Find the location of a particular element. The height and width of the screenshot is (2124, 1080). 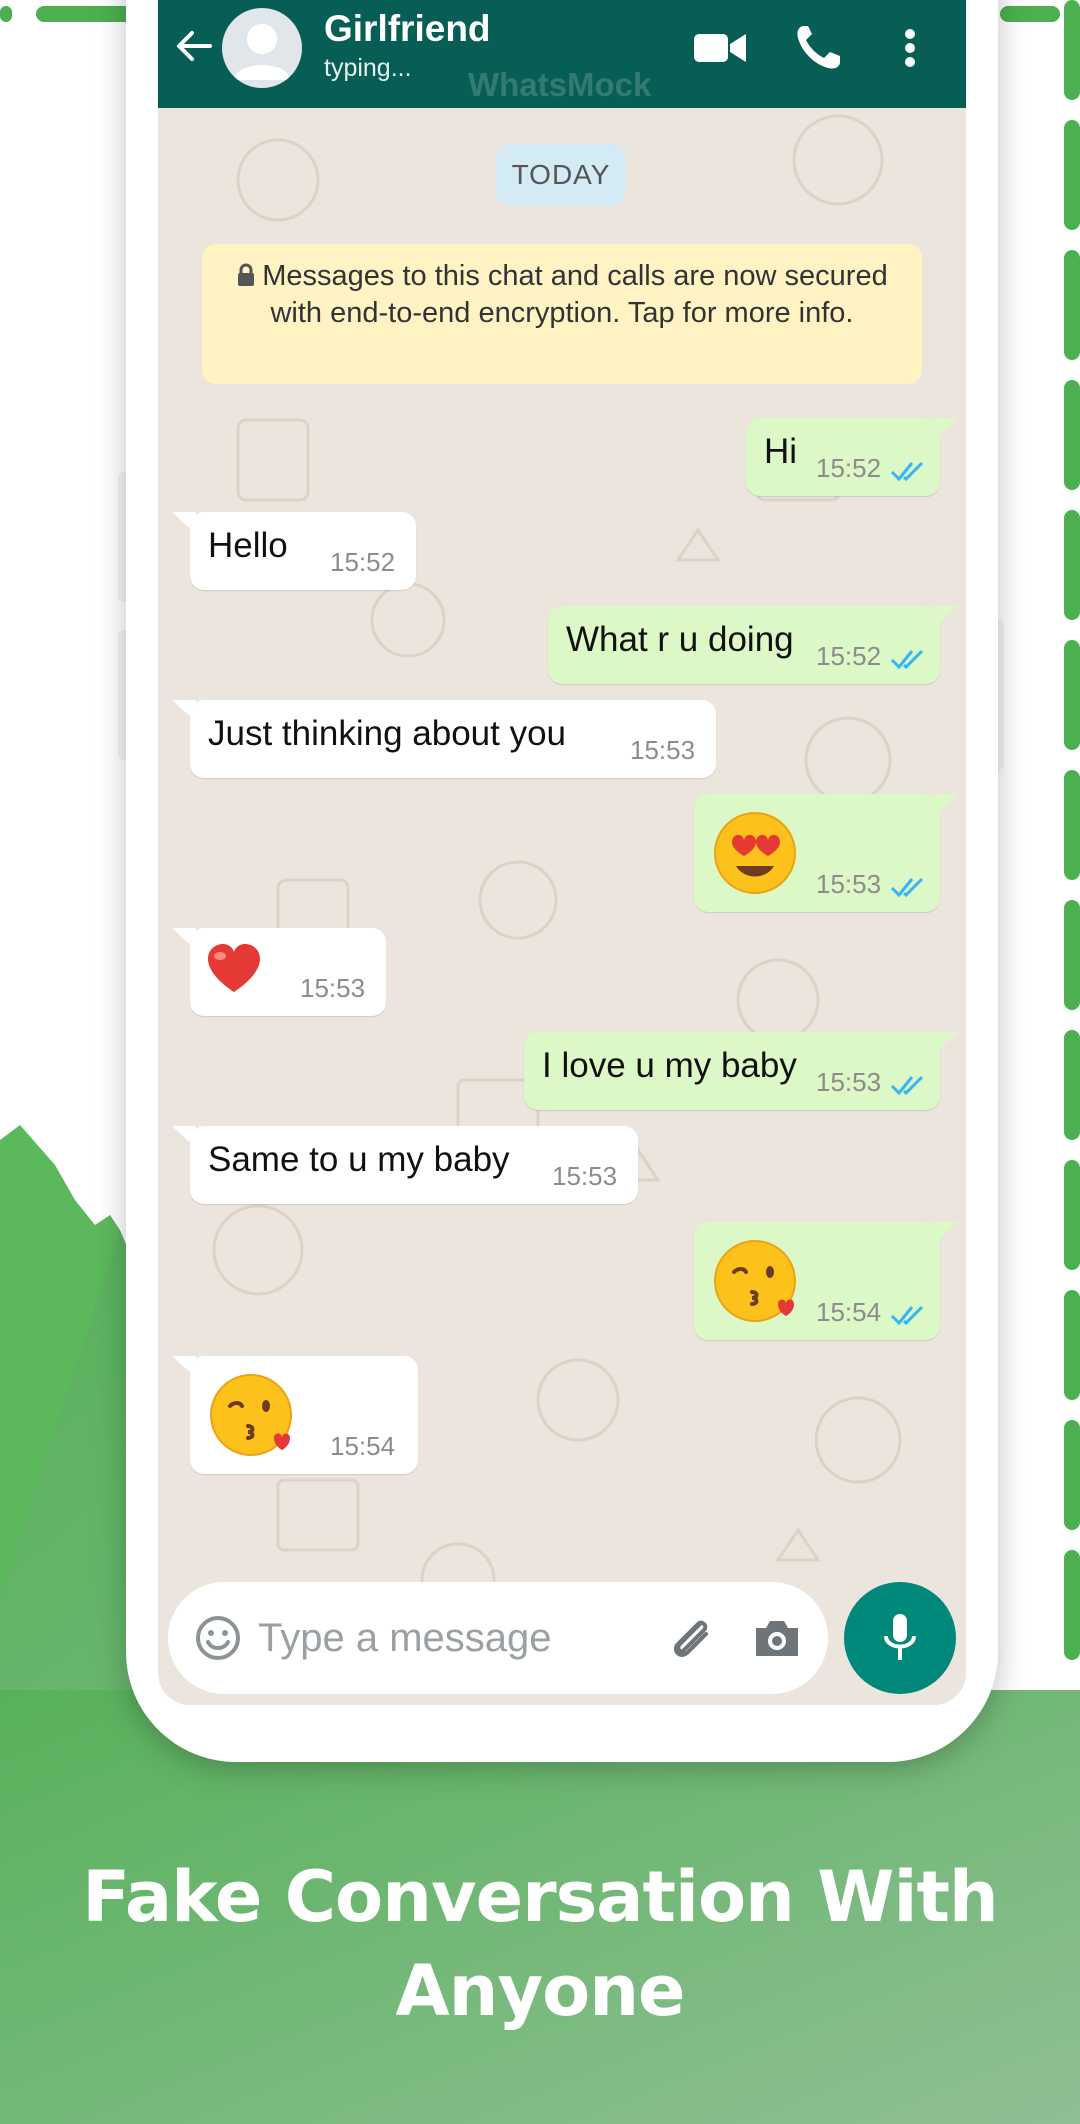

message-compose-bar: Type a message is located at coordinates (498, 1638).